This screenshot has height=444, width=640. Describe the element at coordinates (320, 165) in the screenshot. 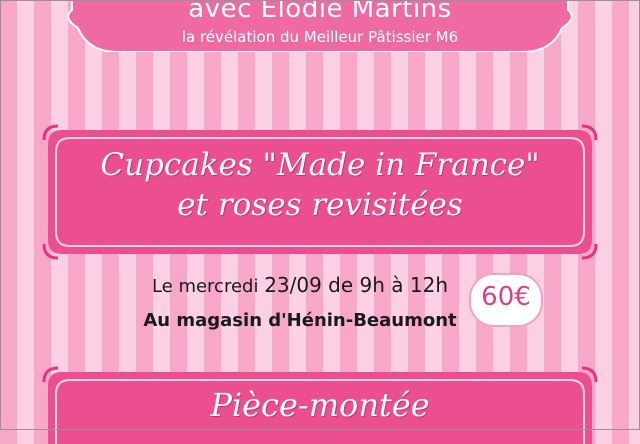

I see `workshop-title-line1: Cupcakes "Made in France"` at that location.